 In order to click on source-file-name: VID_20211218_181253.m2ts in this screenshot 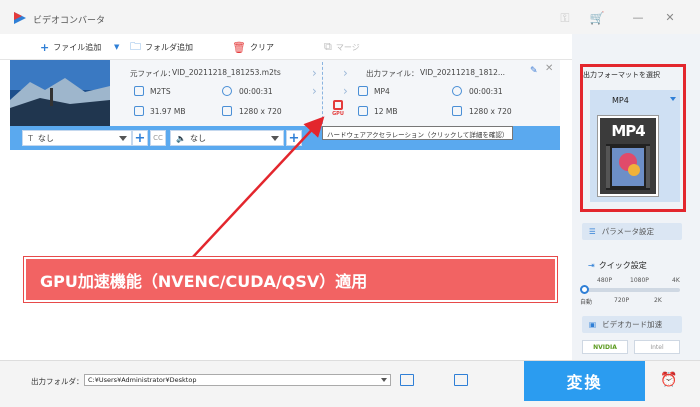, I will do `click(226, 72)`.